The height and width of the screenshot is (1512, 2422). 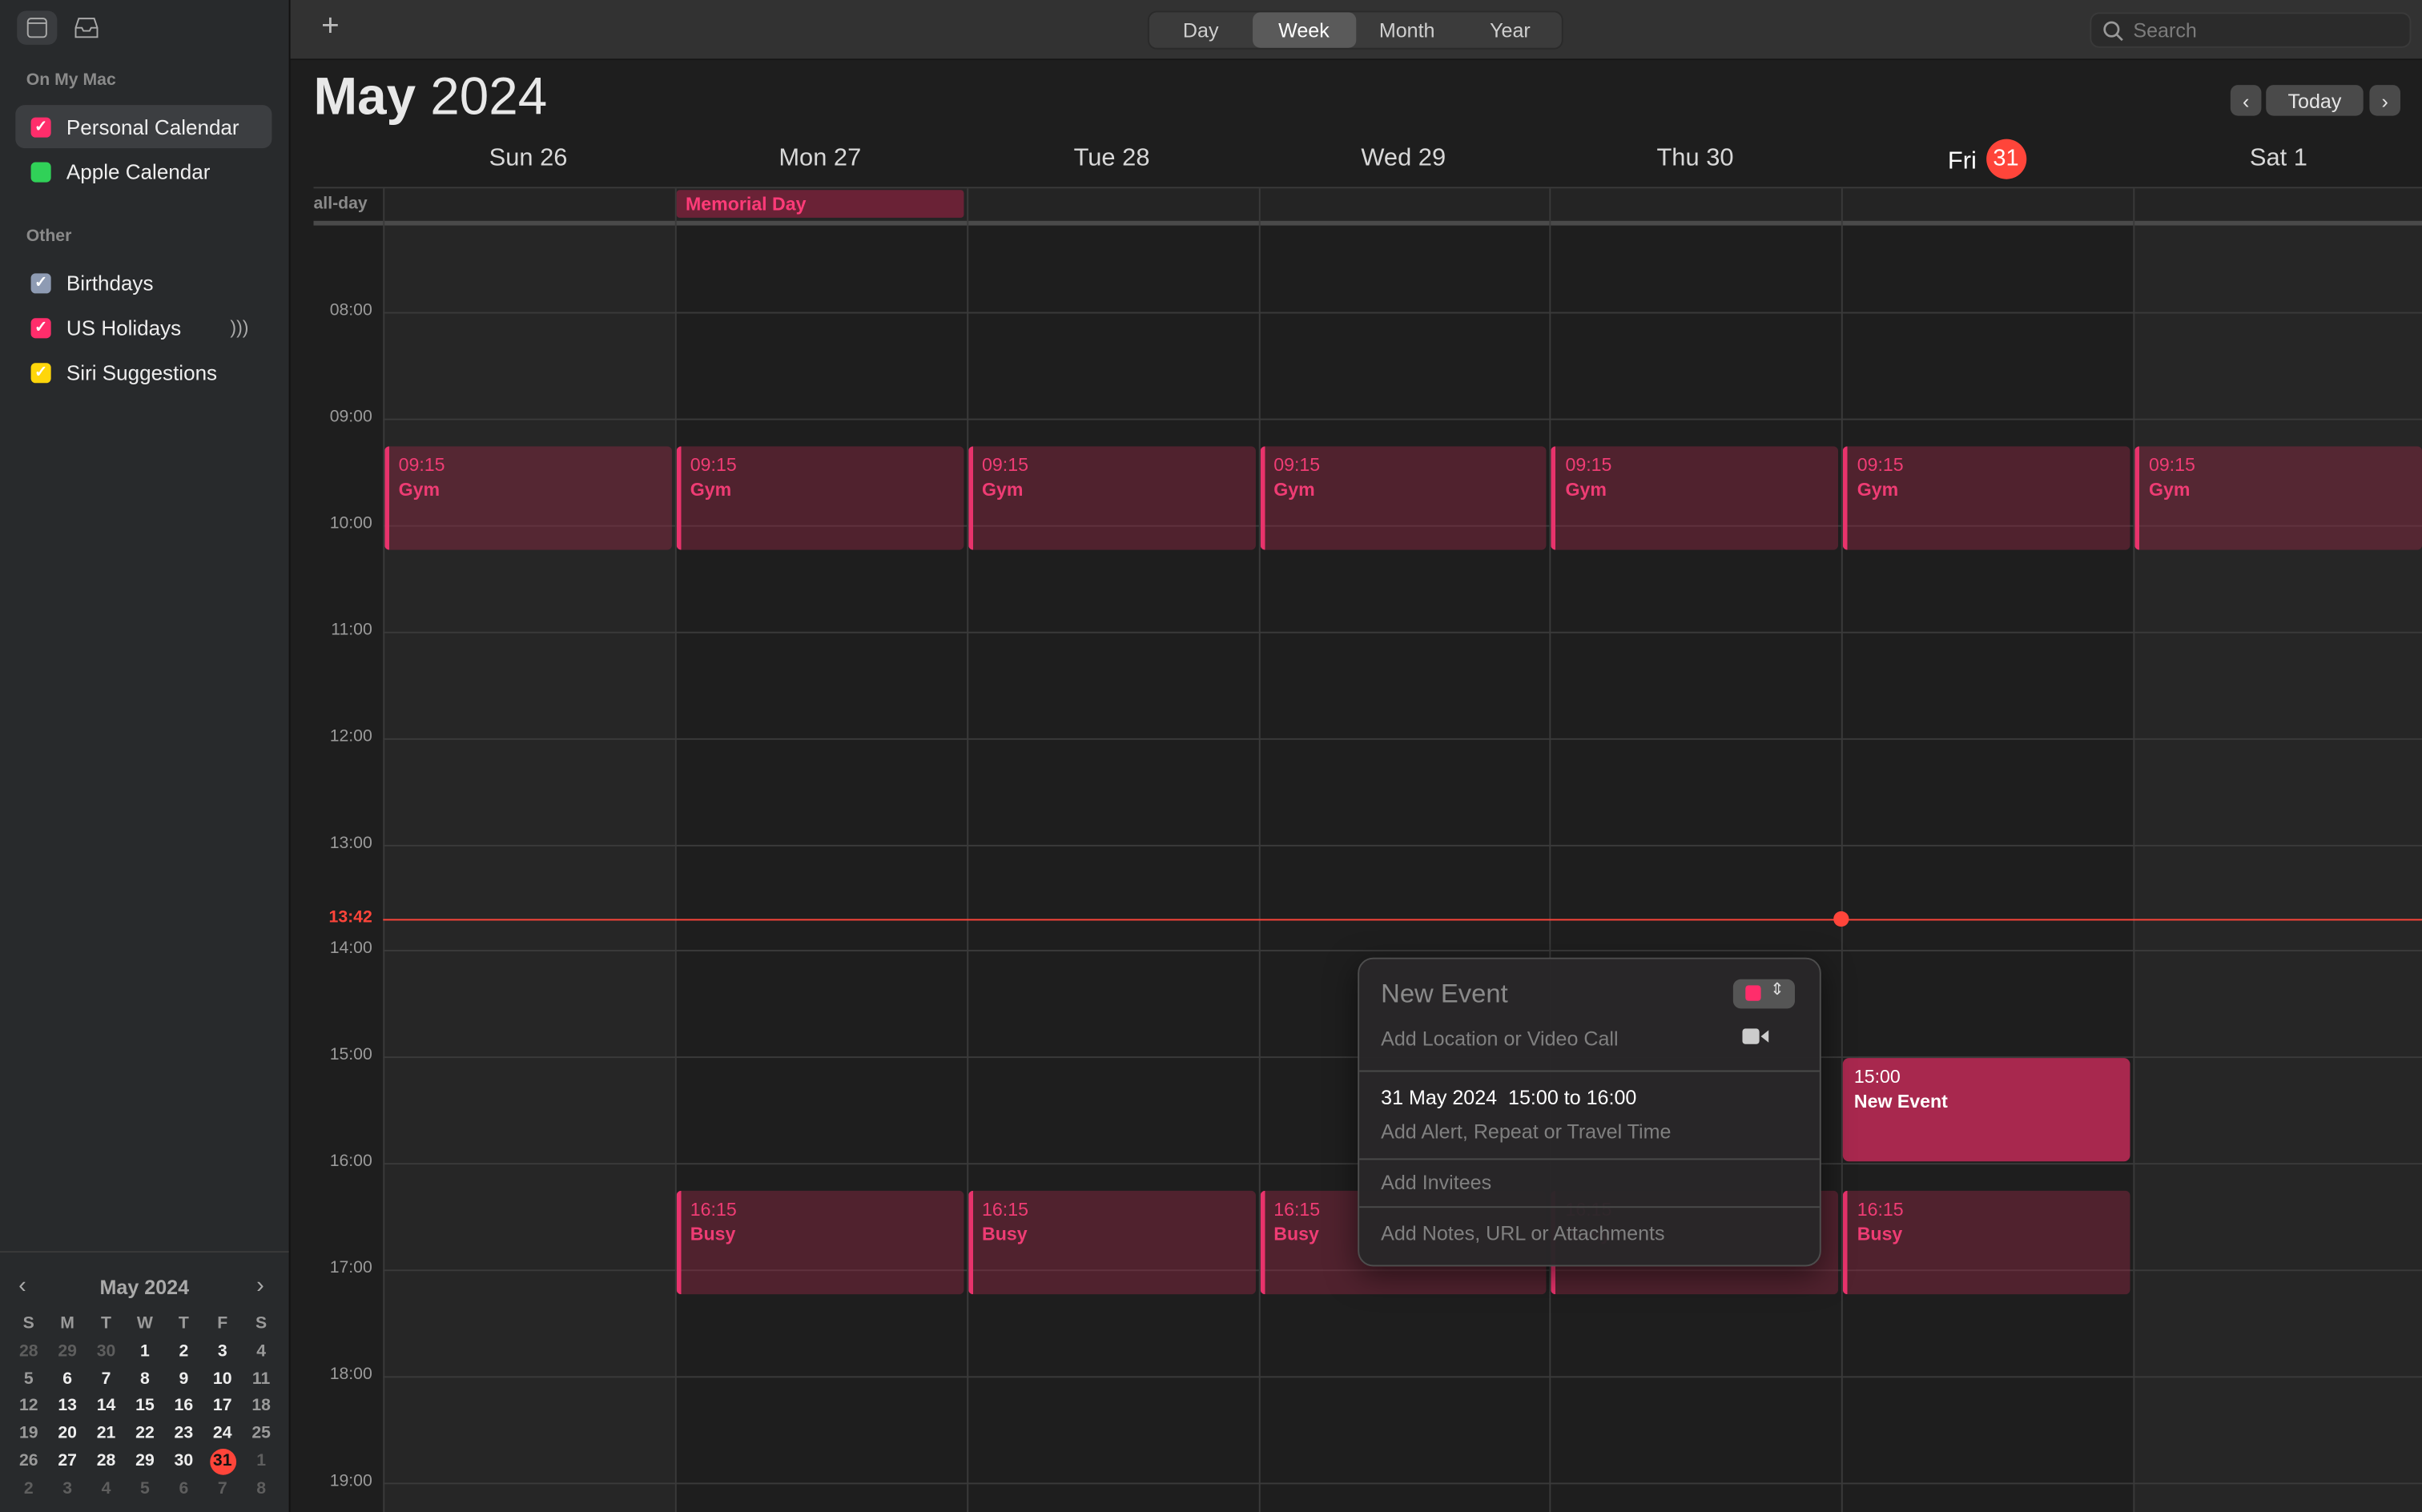 What do you see at coordinates (1436, 1182) in the screenshot?
I see `invitees-input: Add Invitees` at bounding box center [1436, 1182].